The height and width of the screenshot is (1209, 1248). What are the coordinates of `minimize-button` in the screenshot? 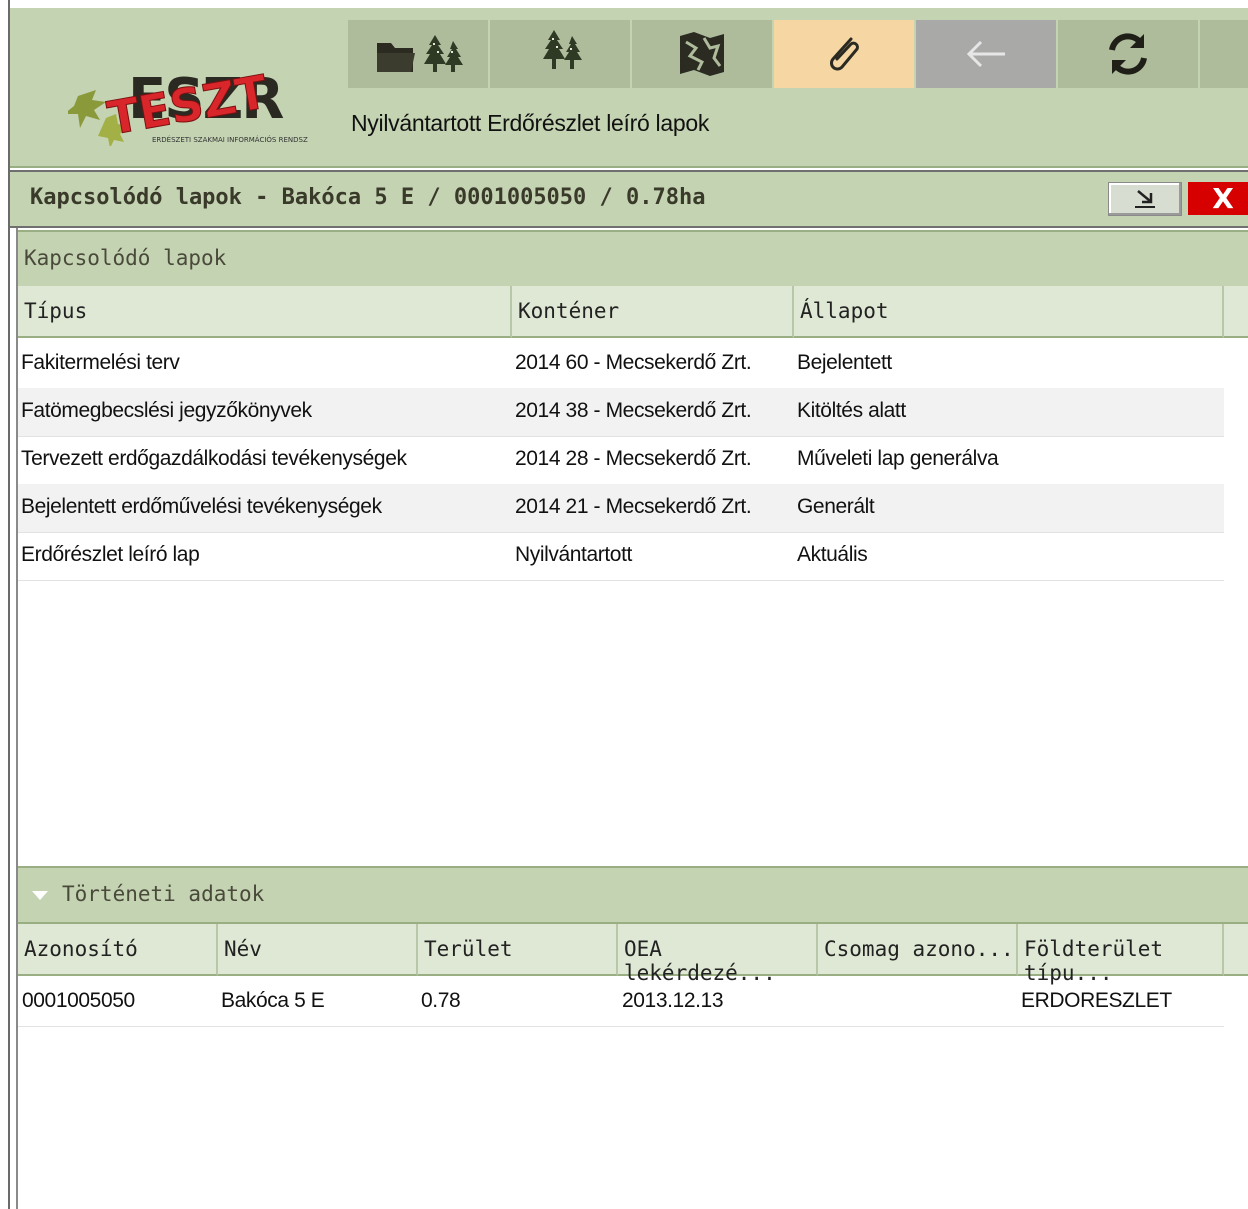 It's located at (1145, 199).